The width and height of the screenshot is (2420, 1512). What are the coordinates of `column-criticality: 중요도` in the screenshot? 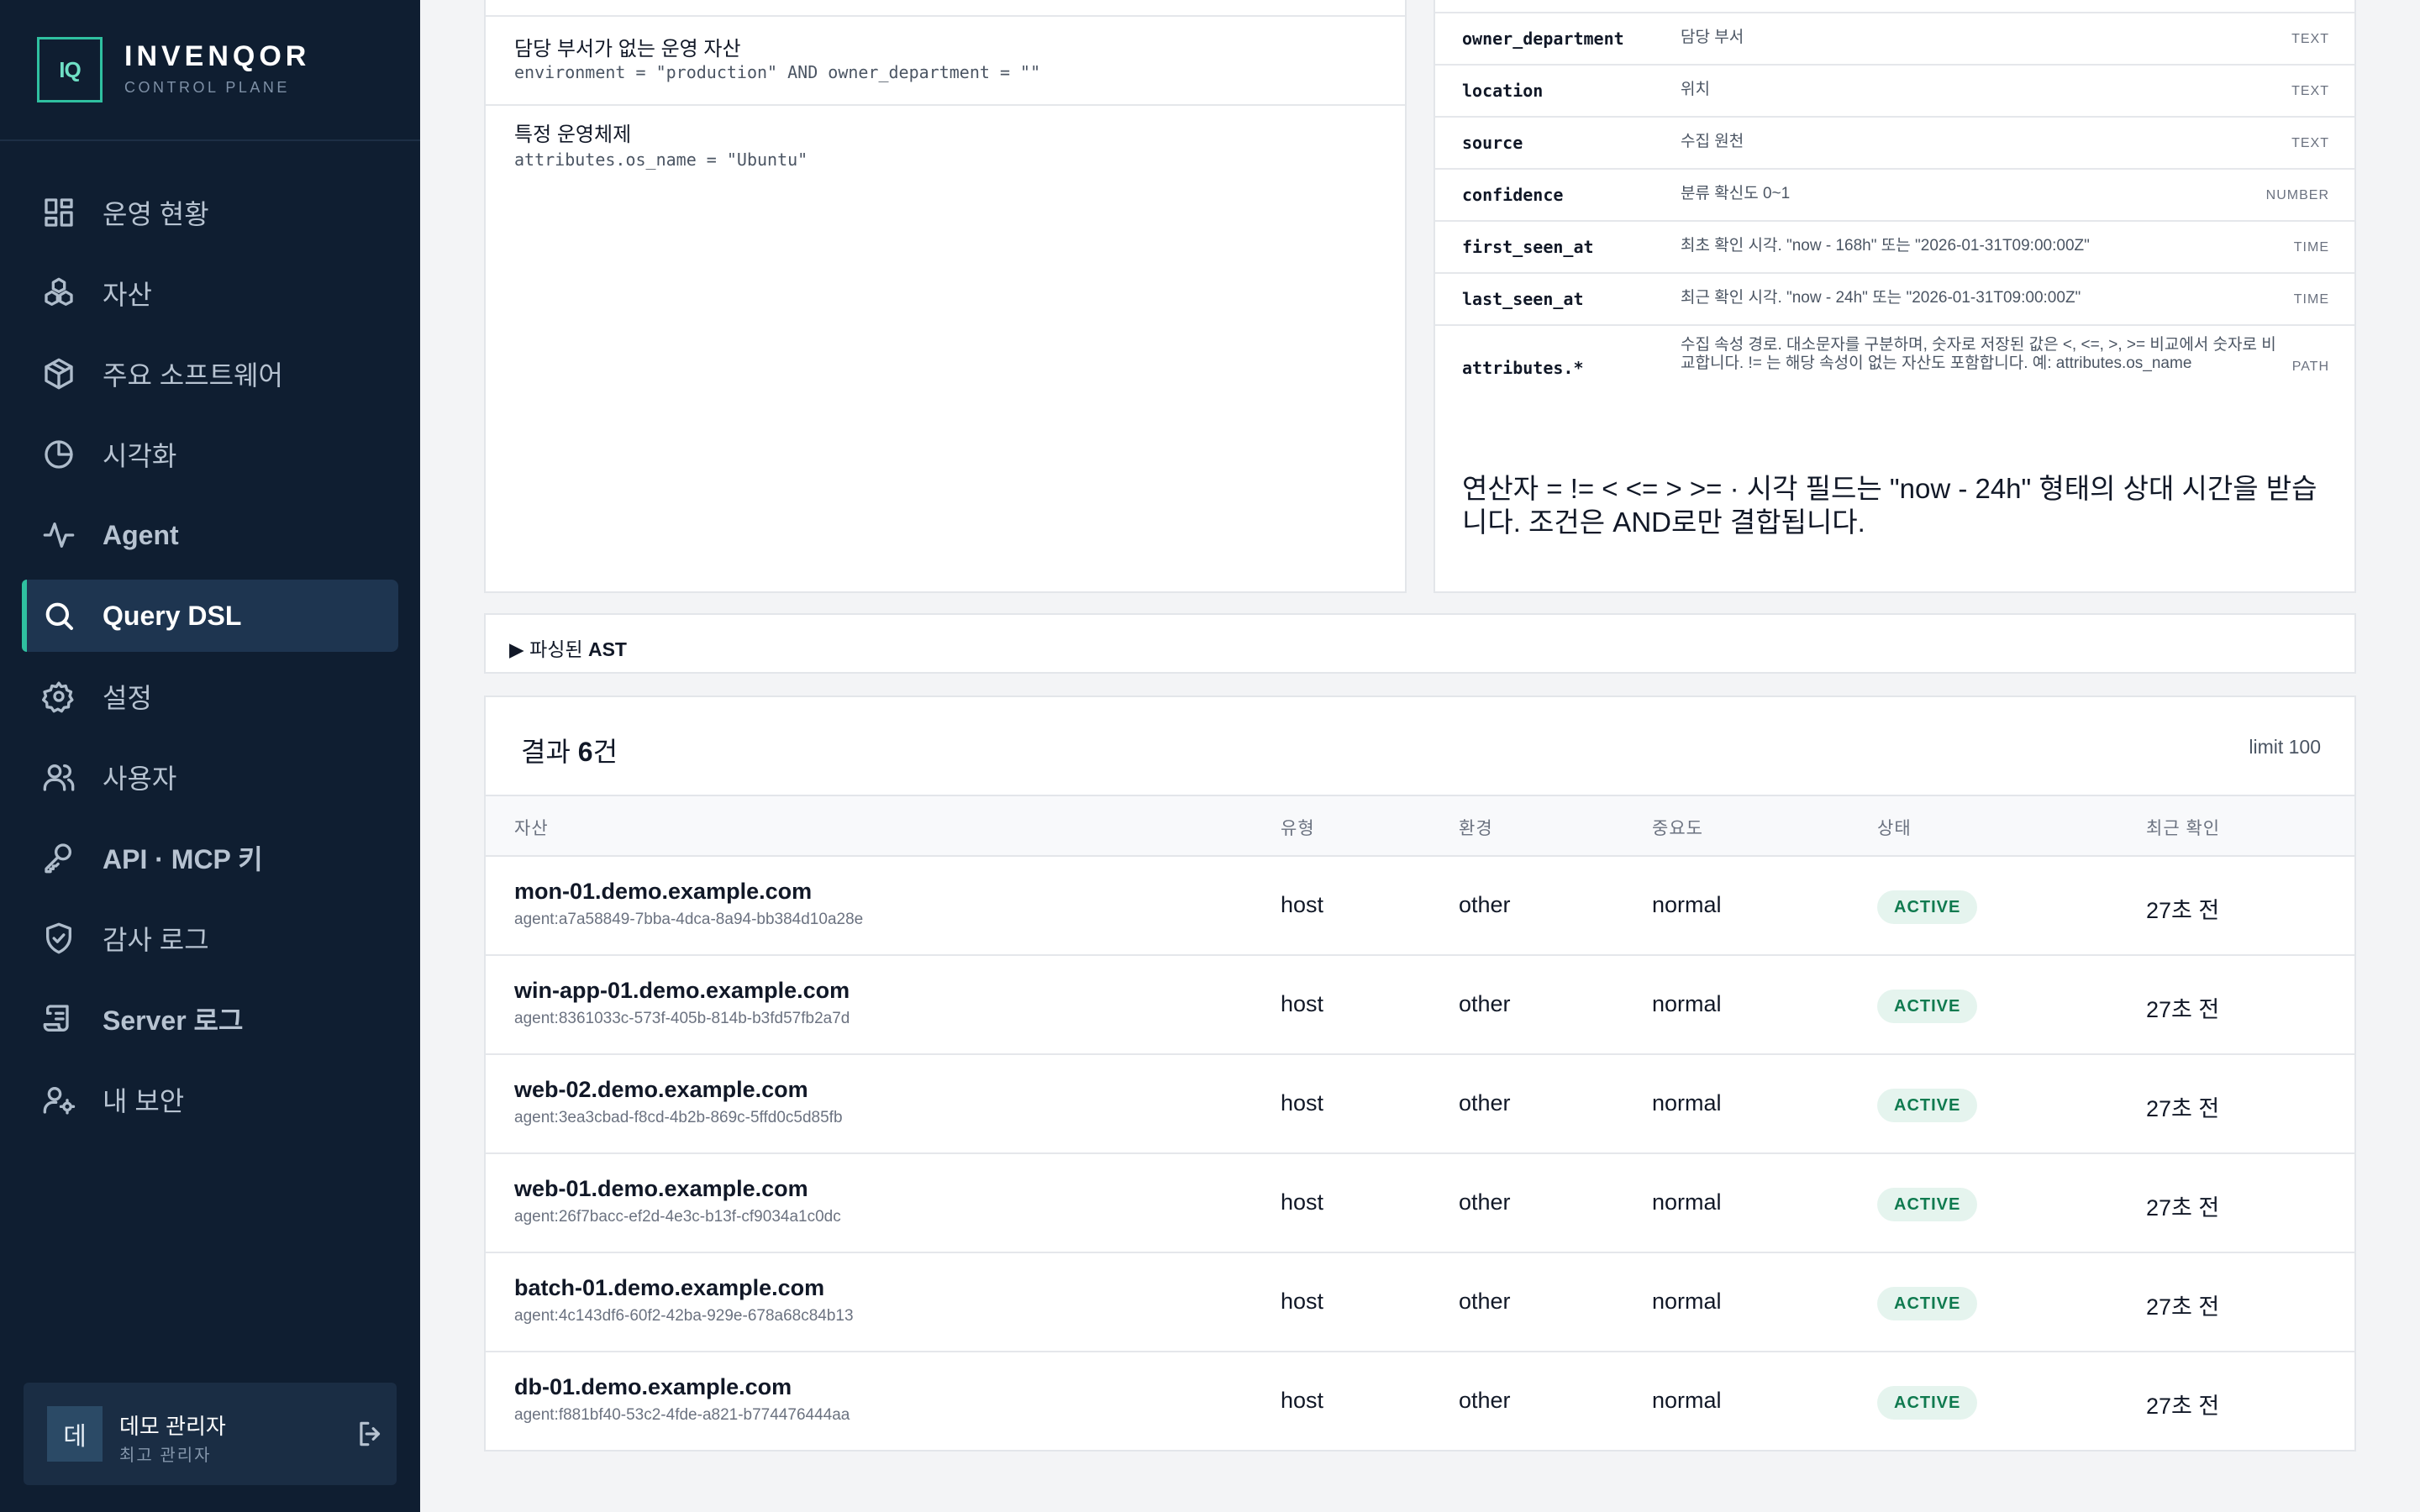 It's located at (1678, 827).